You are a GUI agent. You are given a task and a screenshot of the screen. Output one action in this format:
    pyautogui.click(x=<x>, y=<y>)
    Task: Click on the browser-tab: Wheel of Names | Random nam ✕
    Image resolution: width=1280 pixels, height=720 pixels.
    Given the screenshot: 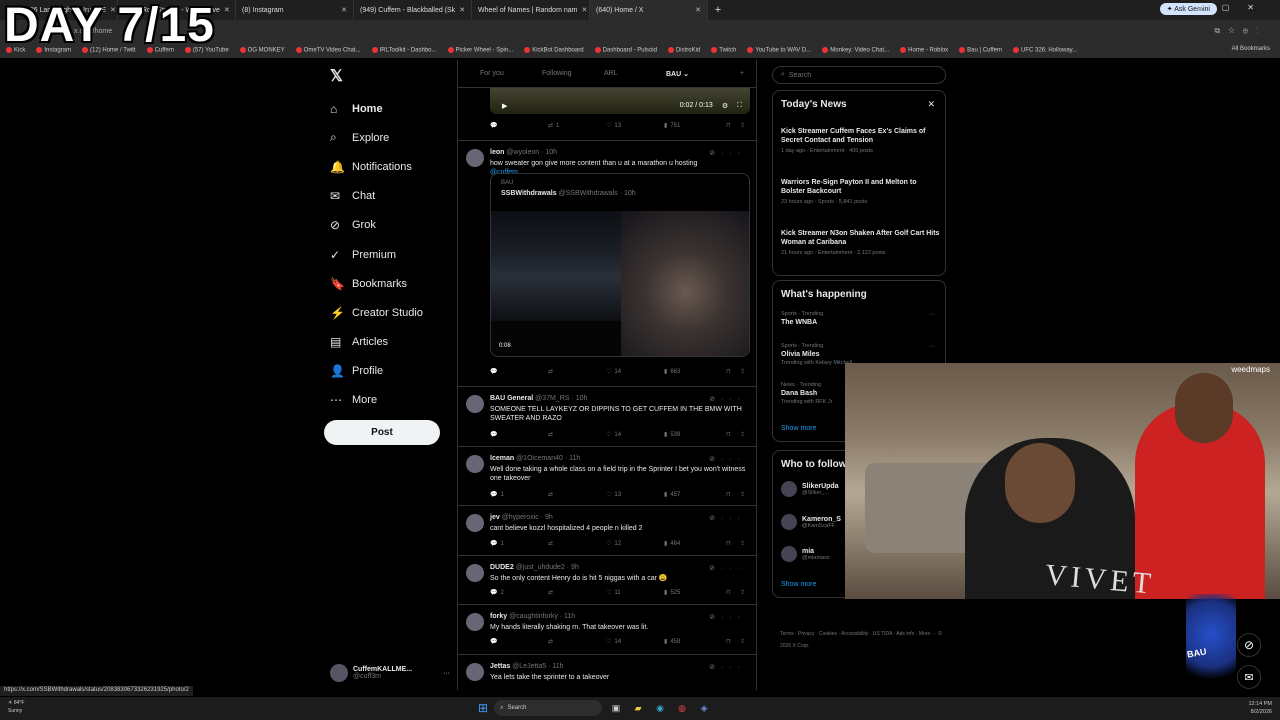 What is the action you would take?
    pyautogui.click(x=531, y=10)
    